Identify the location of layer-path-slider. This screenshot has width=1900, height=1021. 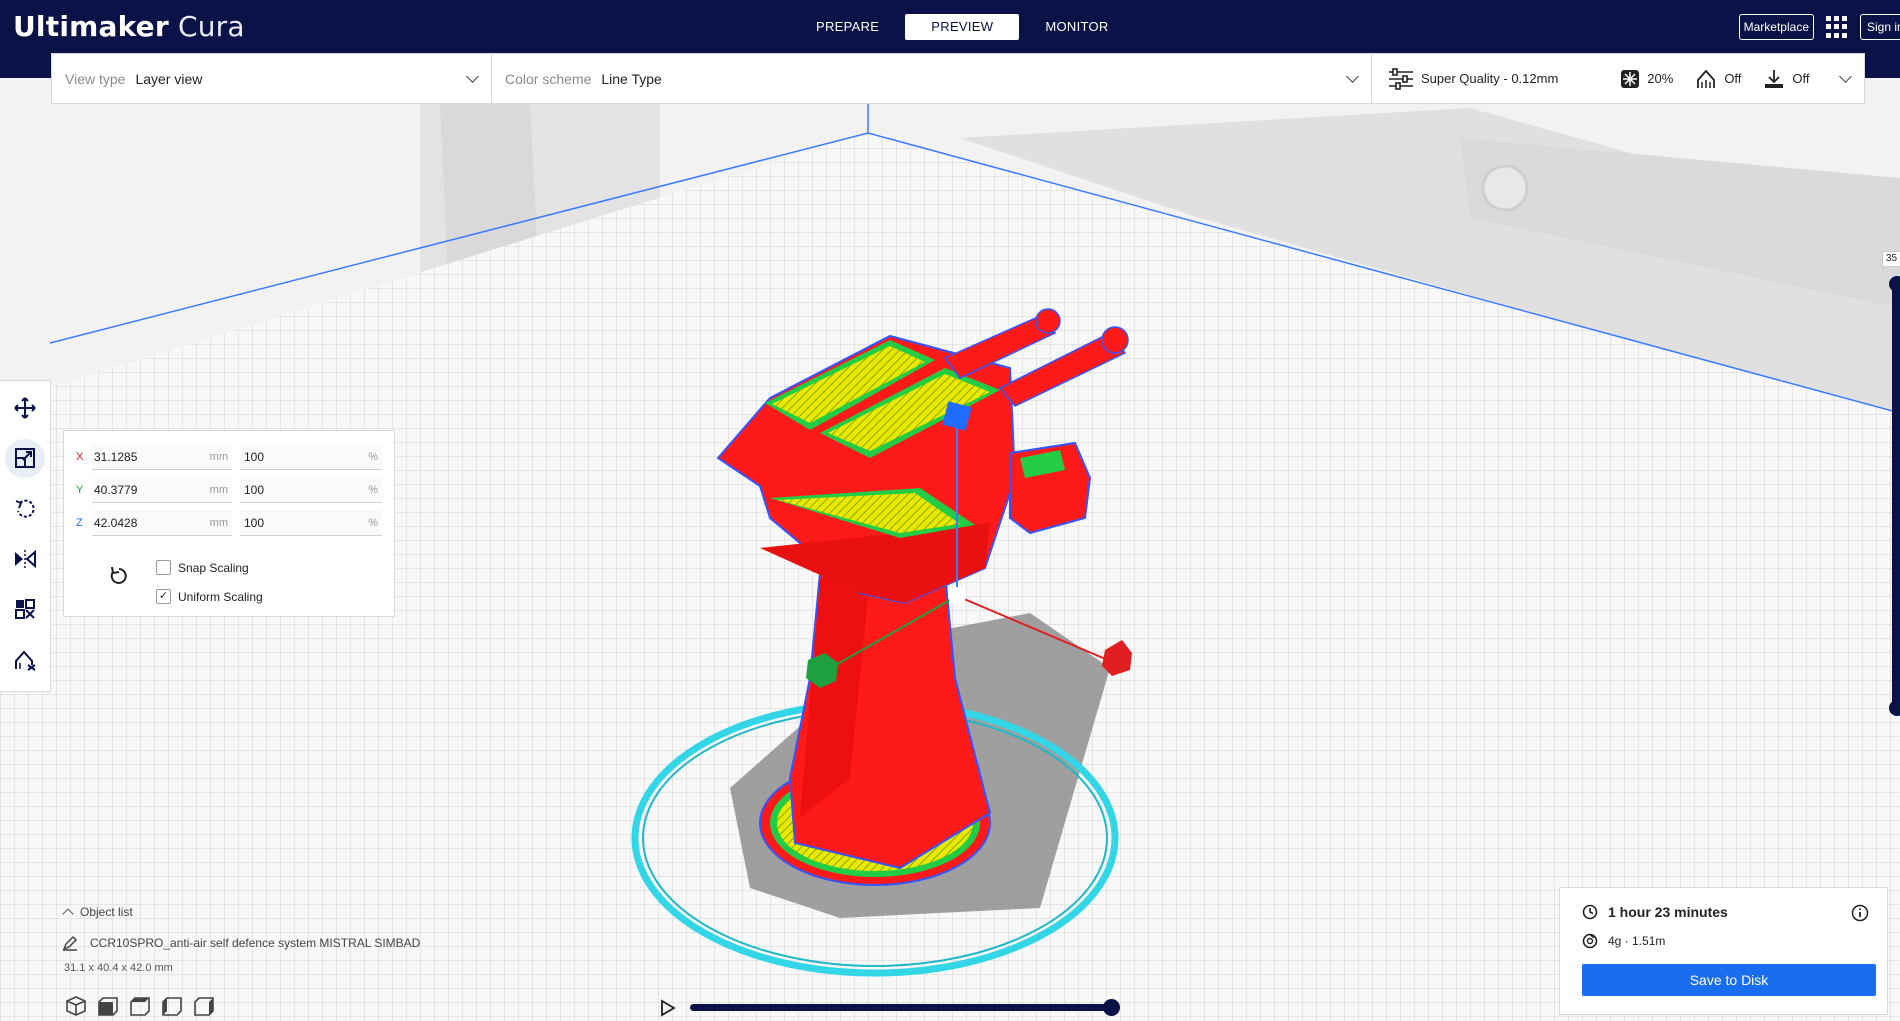
(905, 1007).